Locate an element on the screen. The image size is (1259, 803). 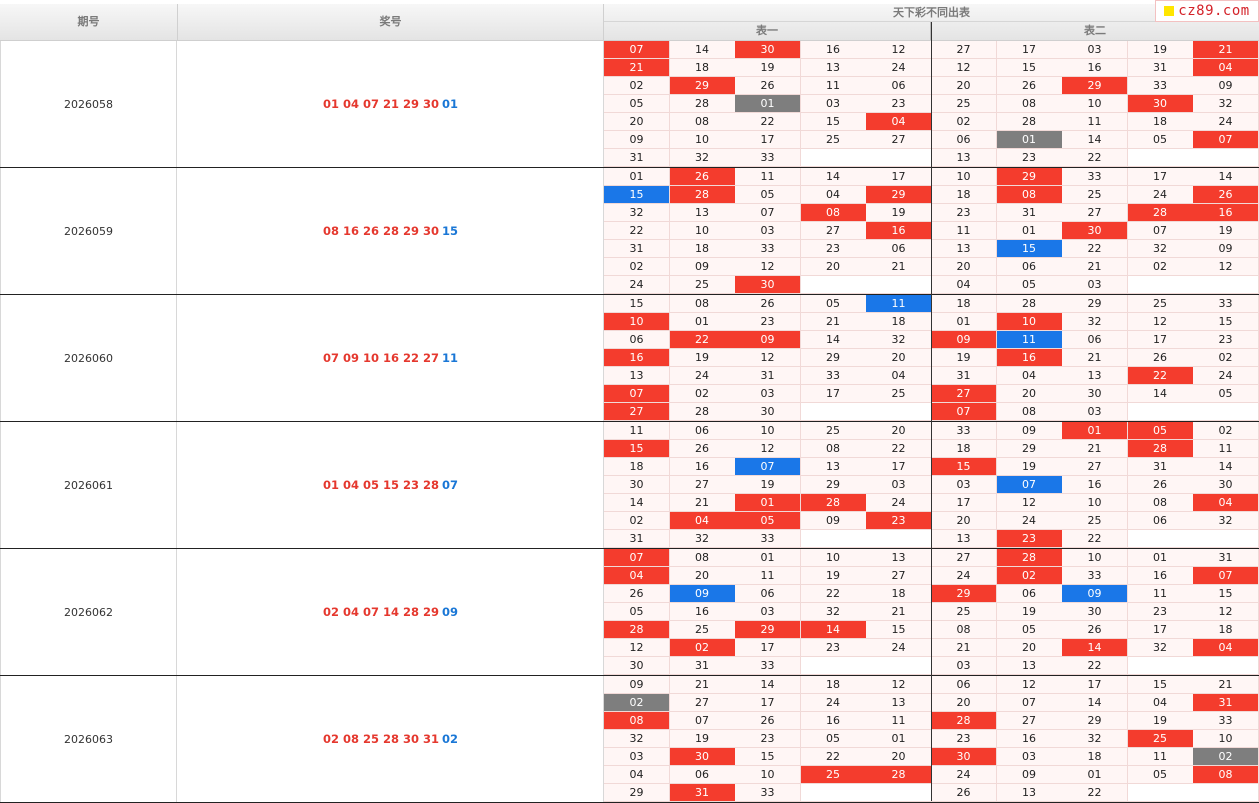
table2-cell: 01 is located at coordinates (964, 322).